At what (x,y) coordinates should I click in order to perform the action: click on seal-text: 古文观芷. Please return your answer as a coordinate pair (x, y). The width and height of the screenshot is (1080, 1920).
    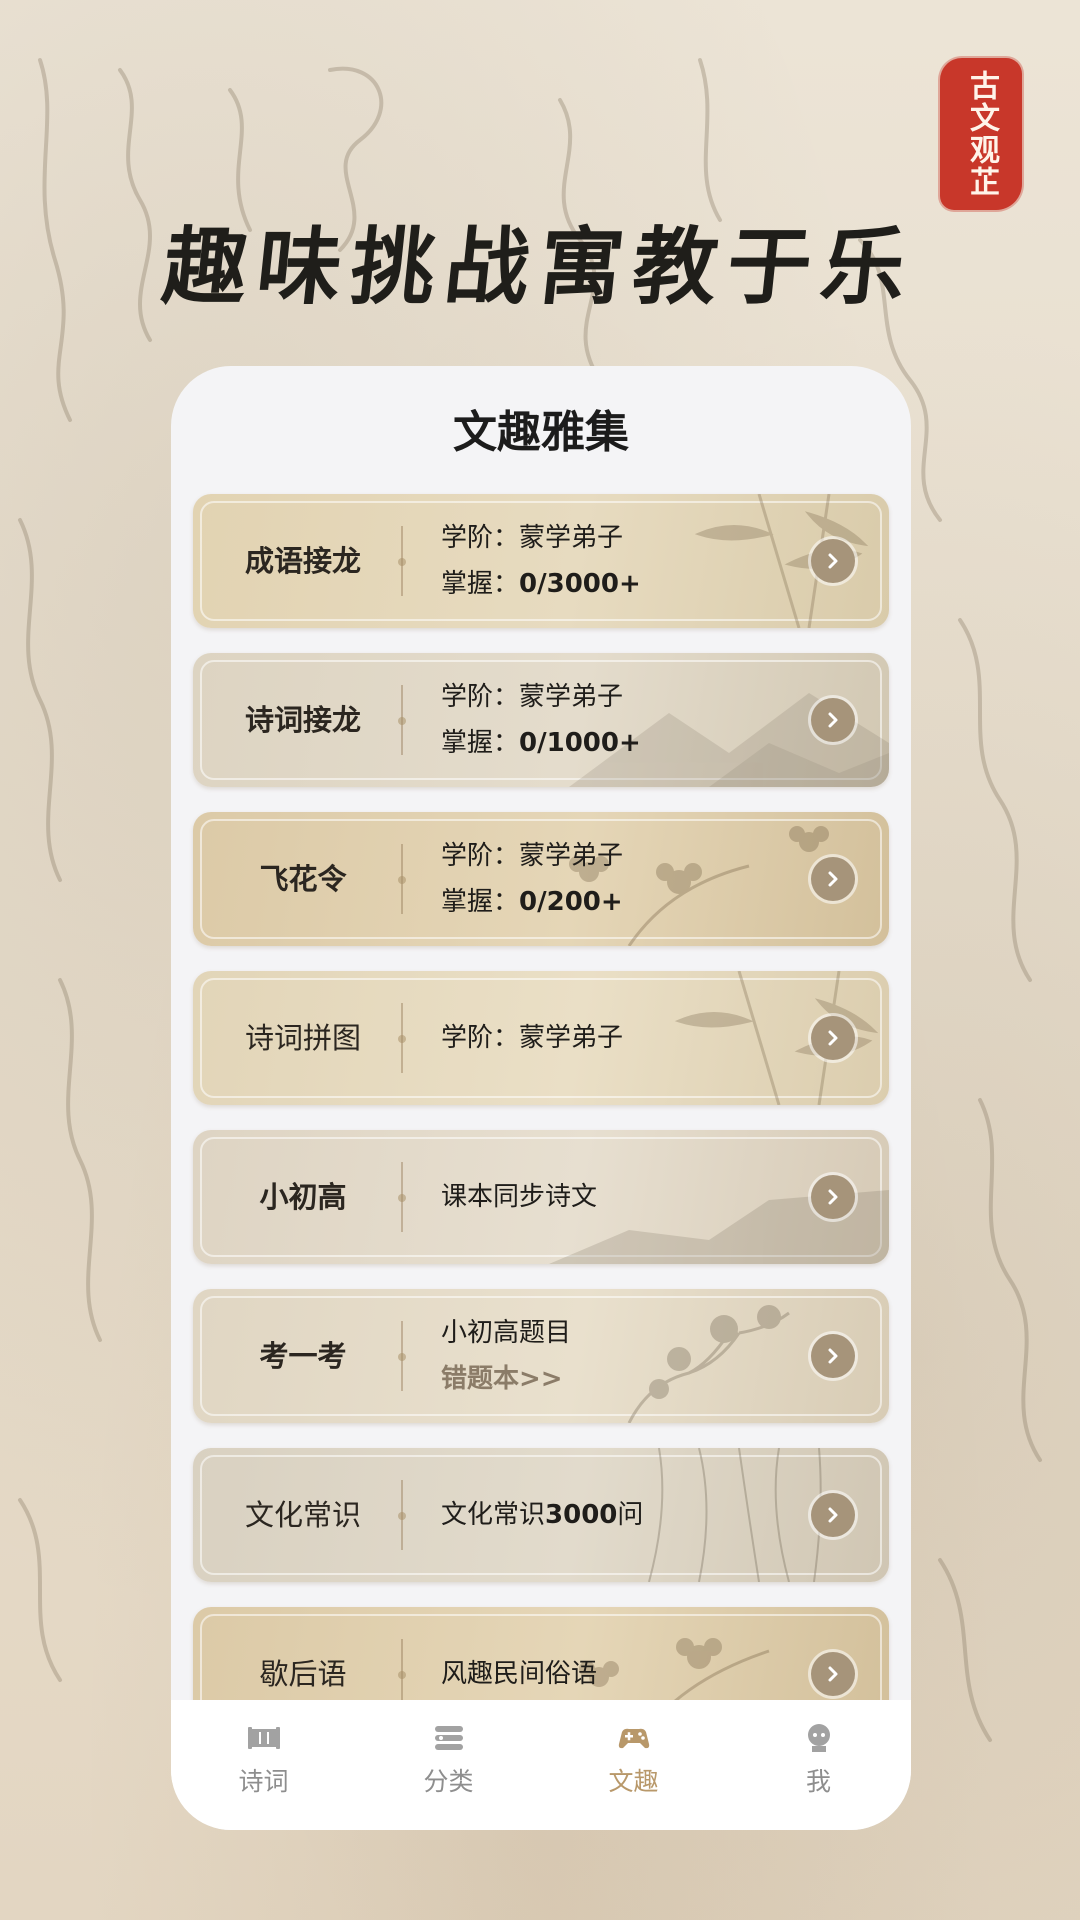
    Looking at the image, I should click on (981, 134).